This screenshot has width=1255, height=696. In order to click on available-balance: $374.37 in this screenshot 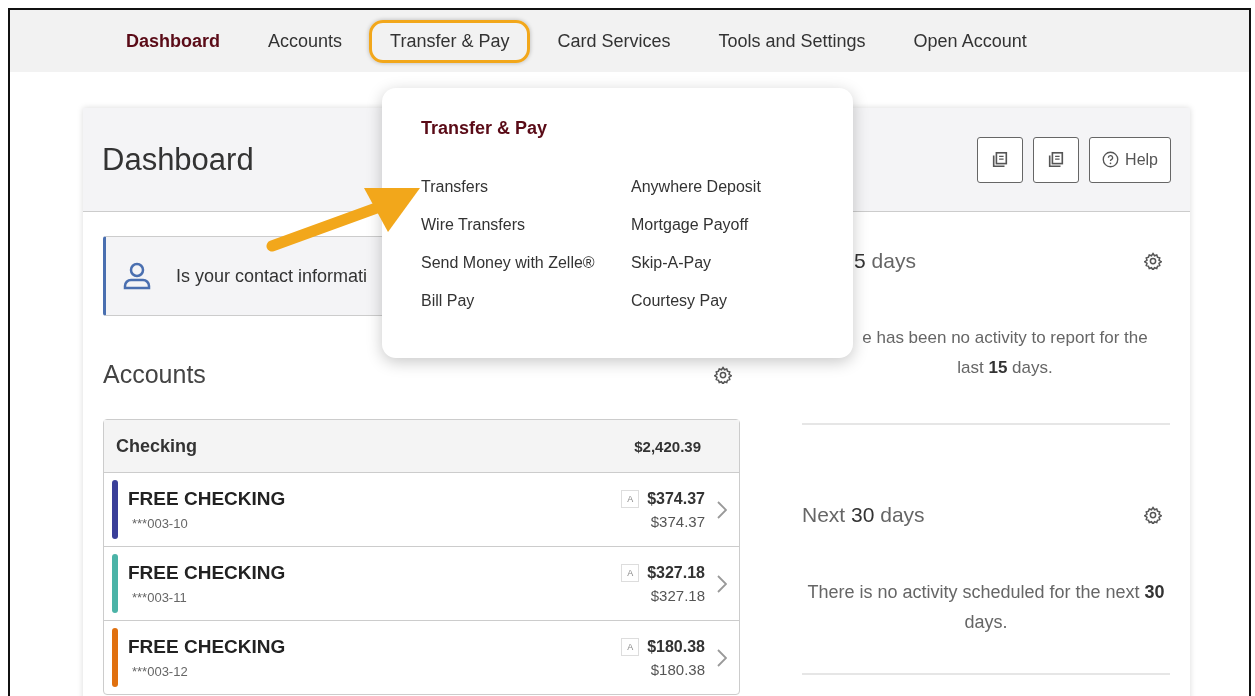, I will do `click(677, 521)`.